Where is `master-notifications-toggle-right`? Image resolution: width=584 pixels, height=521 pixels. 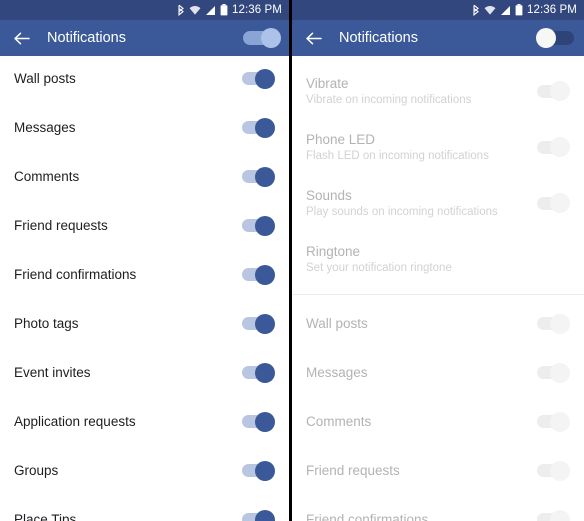
master-notifications-toggle-right is located at coordinates (555, 38).